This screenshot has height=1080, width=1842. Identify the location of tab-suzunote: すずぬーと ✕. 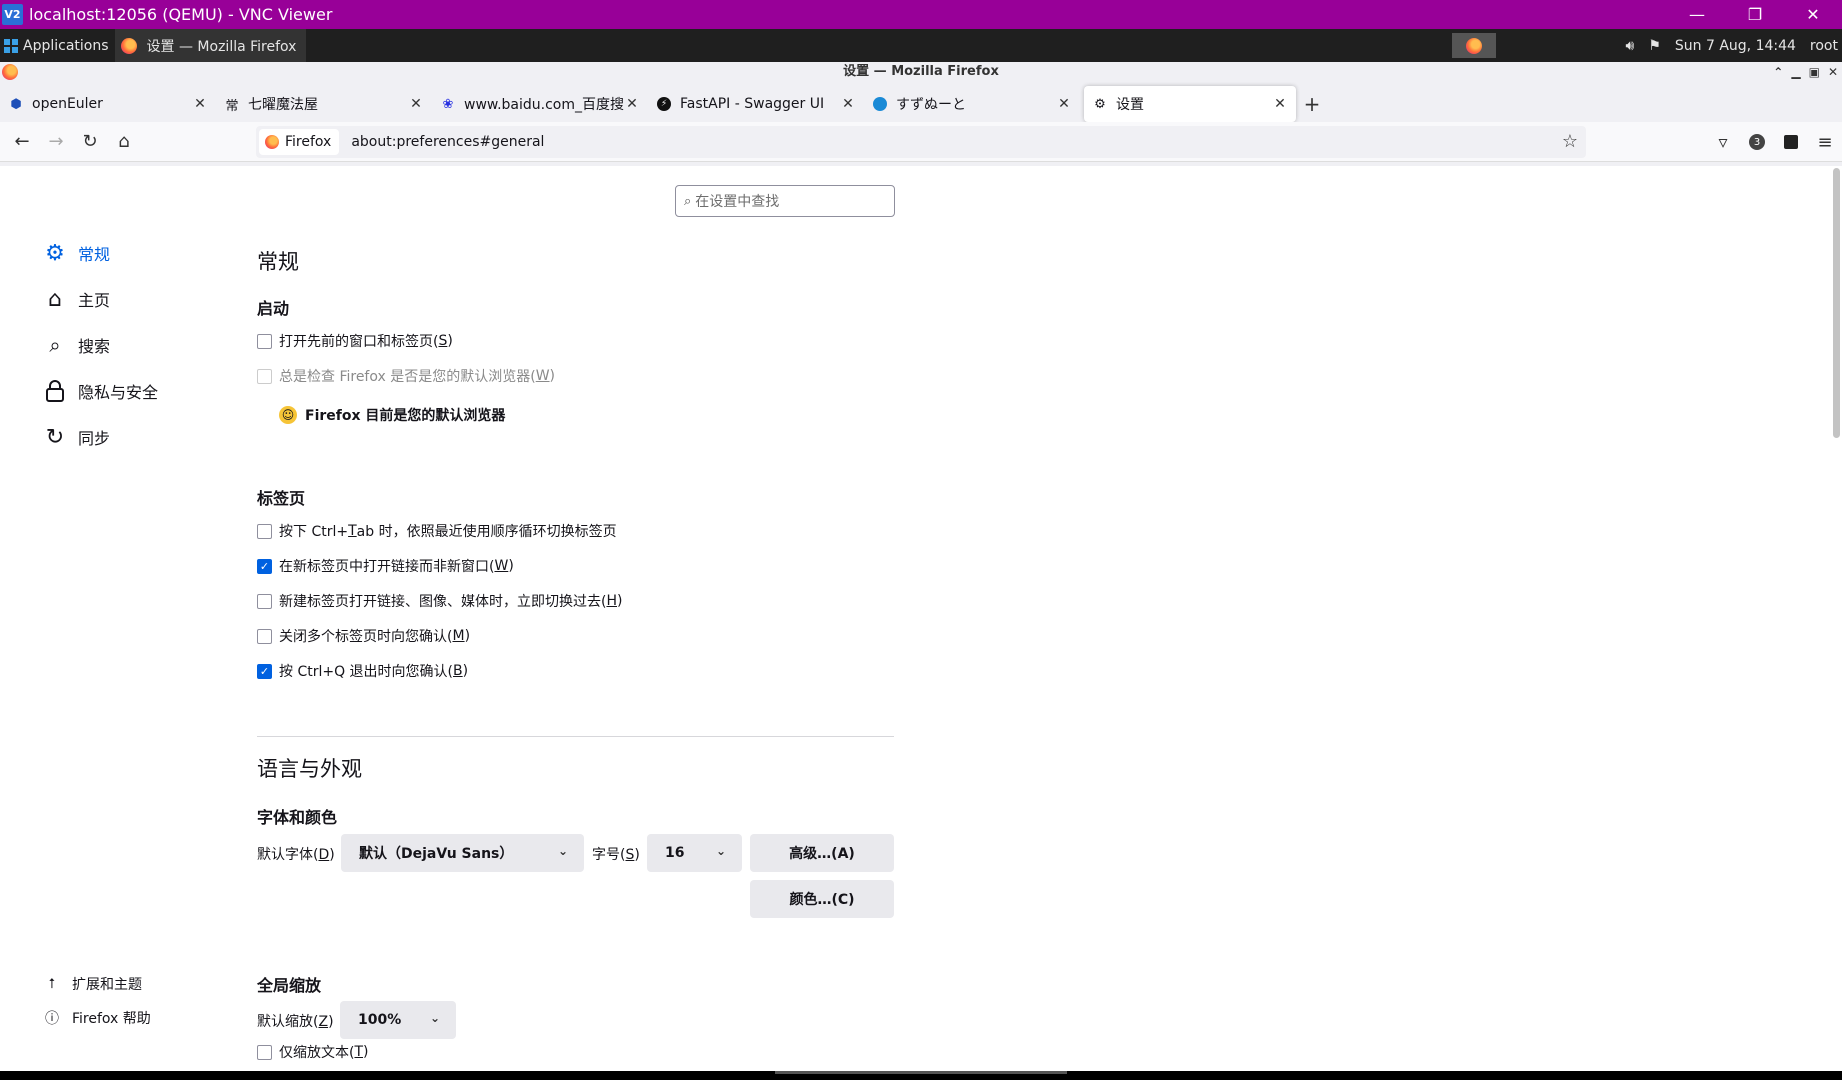
(972, 104).